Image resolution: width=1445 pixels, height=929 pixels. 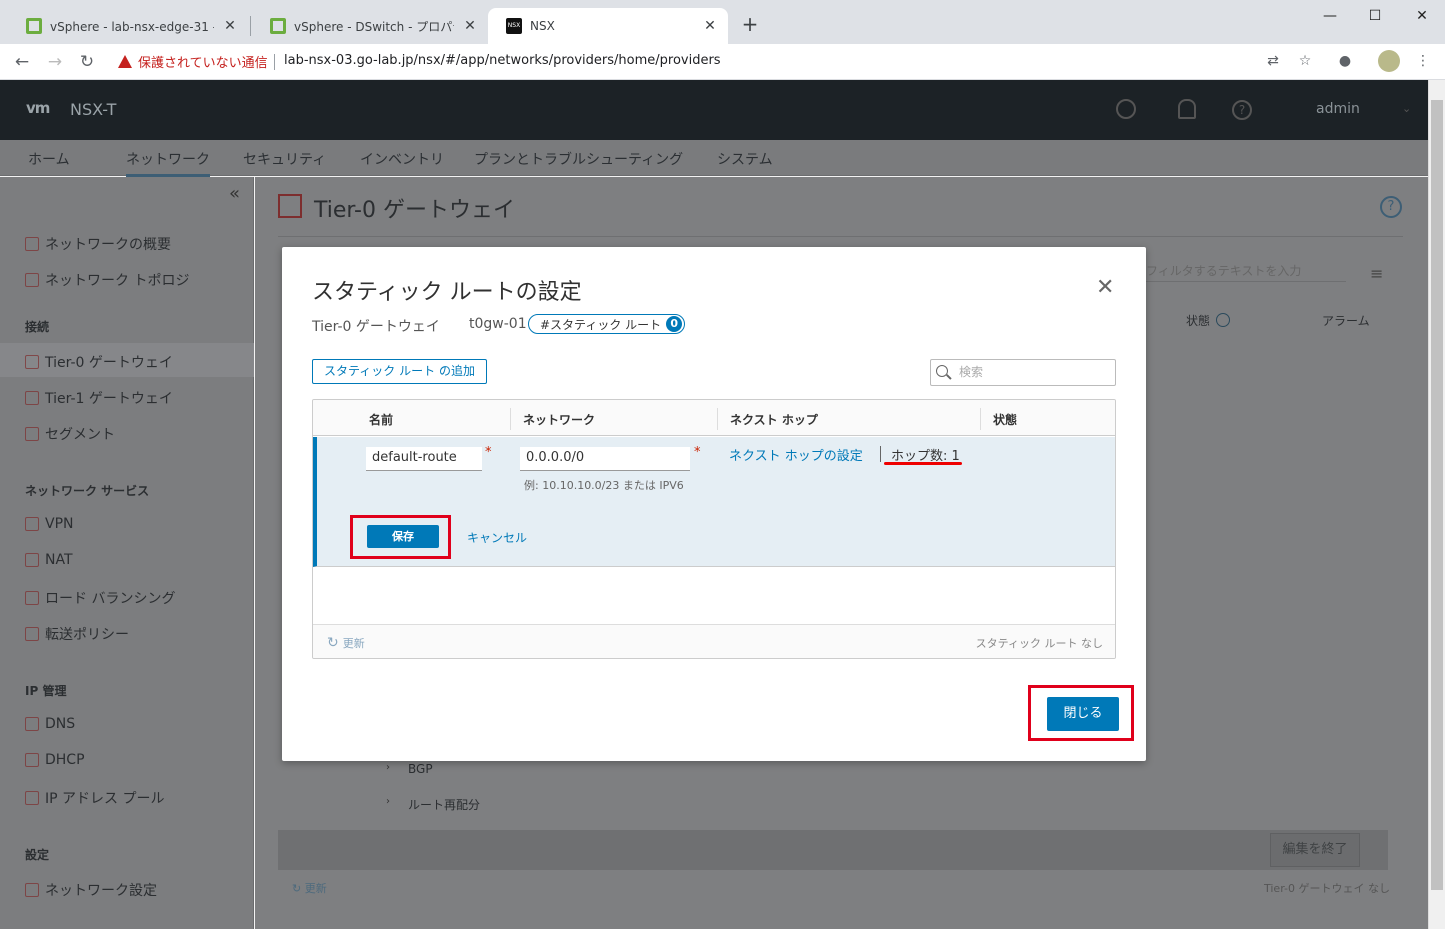 I want to click on sidebar-item-segments: セグメント, so click(x=70, y=434).